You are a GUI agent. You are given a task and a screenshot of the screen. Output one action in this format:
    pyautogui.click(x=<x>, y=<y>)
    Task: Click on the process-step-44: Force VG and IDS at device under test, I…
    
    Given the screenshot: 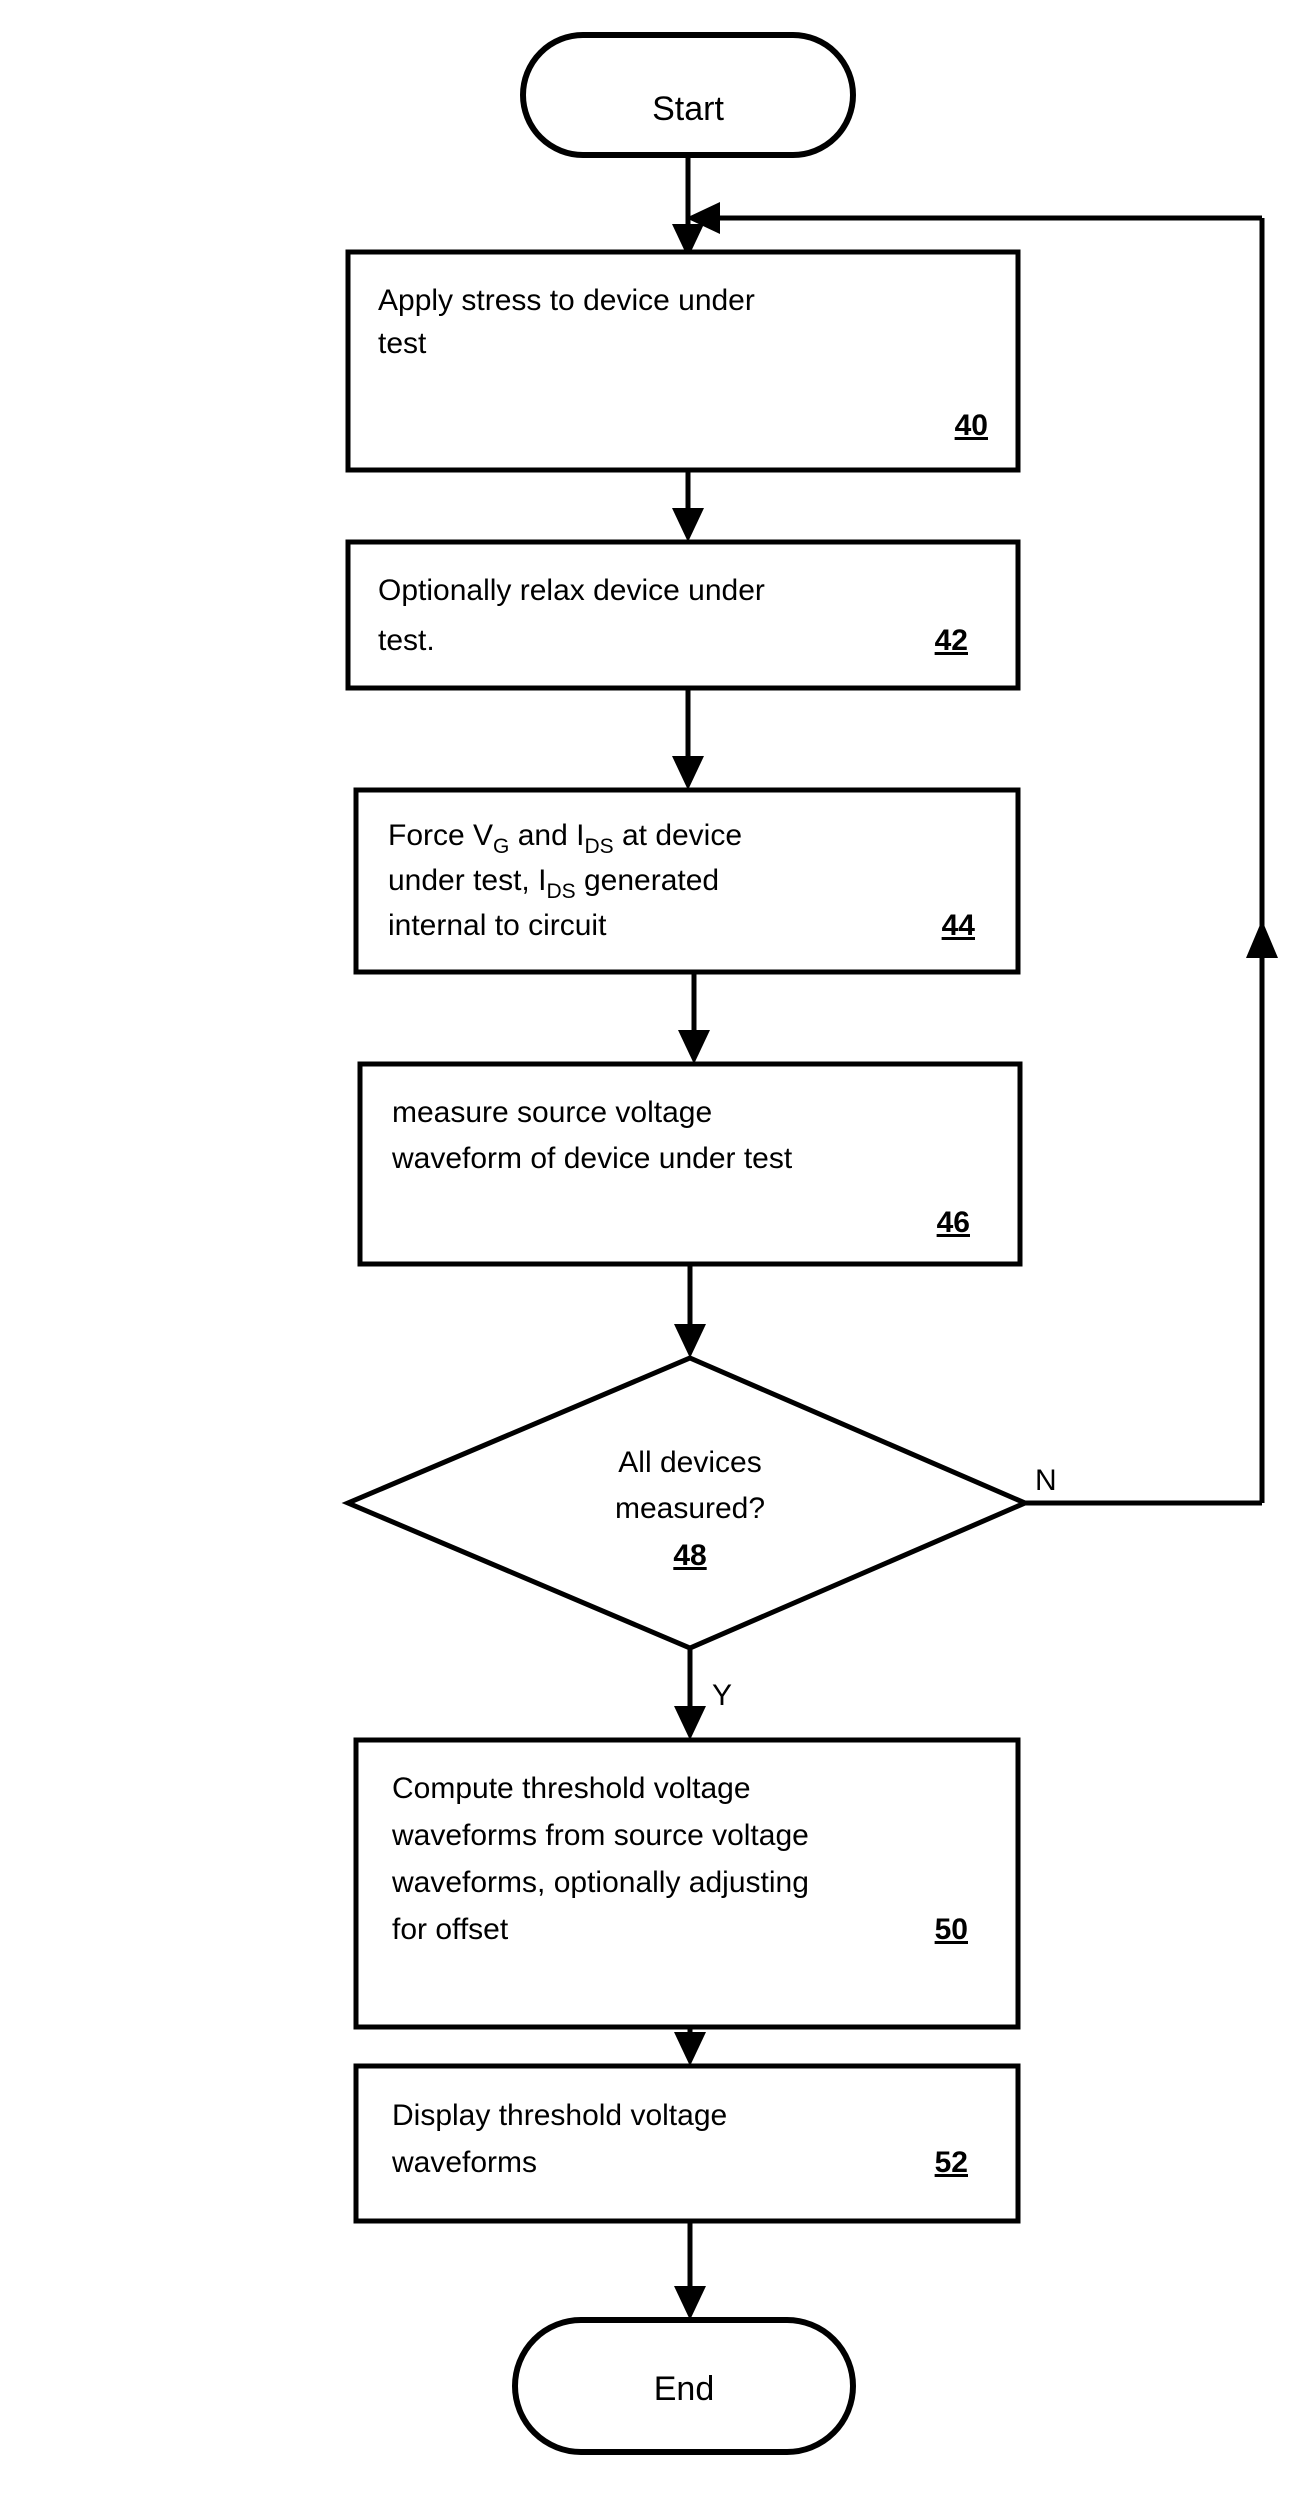 What is the action you would take?
    pyautogui.click(x=687, y=881)
    